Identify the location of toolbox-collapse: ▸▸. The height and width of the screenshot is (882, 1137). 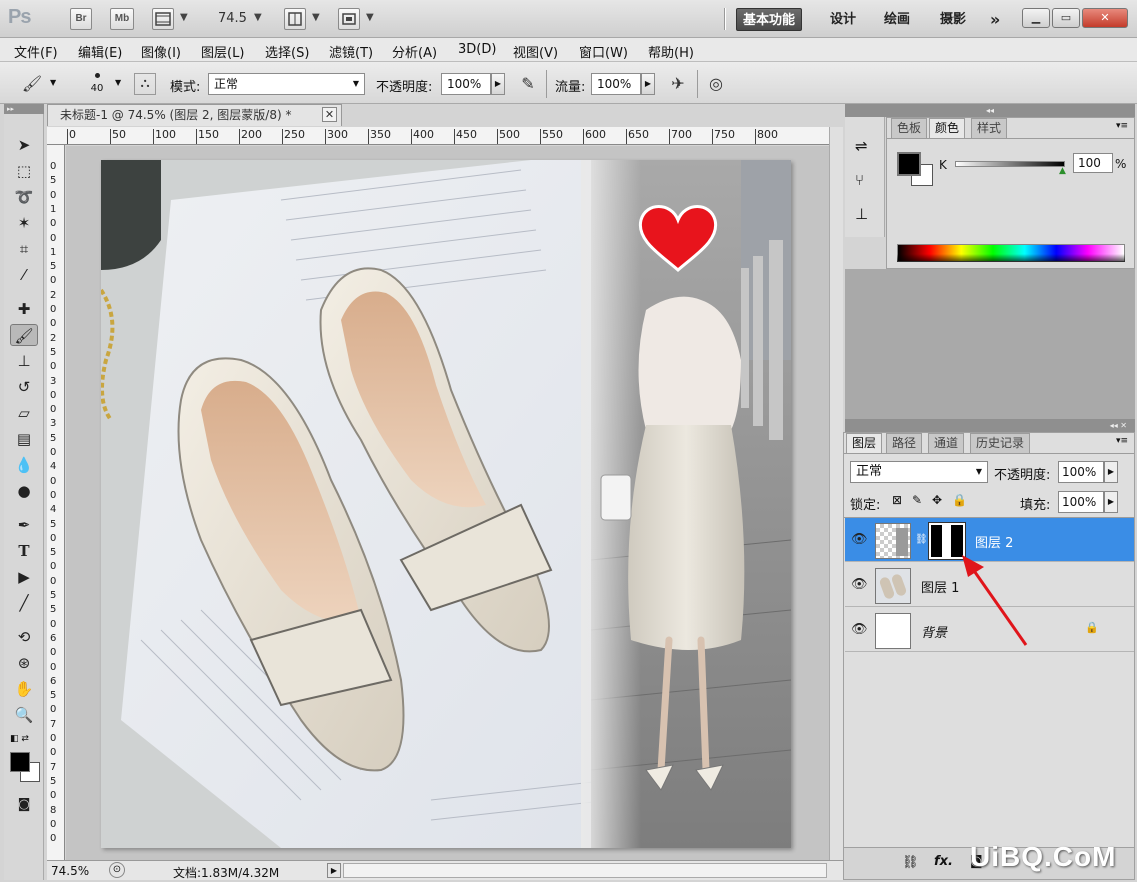
(24, 109).